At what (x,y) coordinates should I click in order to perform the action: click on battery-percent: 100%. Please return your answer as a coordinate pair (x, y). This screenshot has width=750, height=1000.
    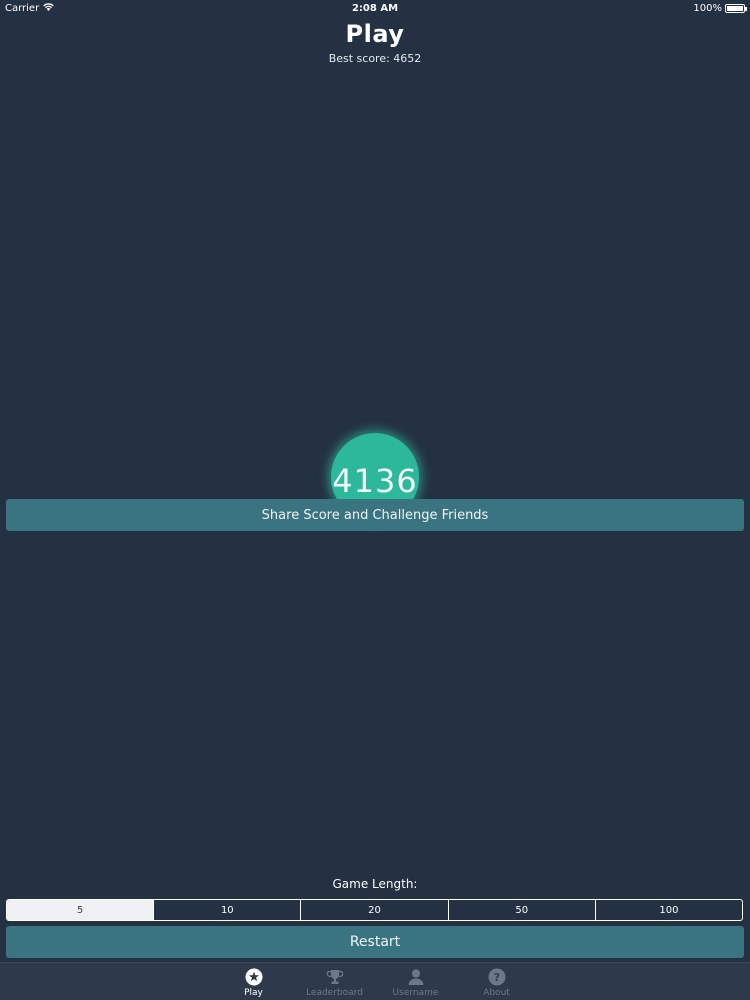
    Looking at the image, I should click on (707, 8).